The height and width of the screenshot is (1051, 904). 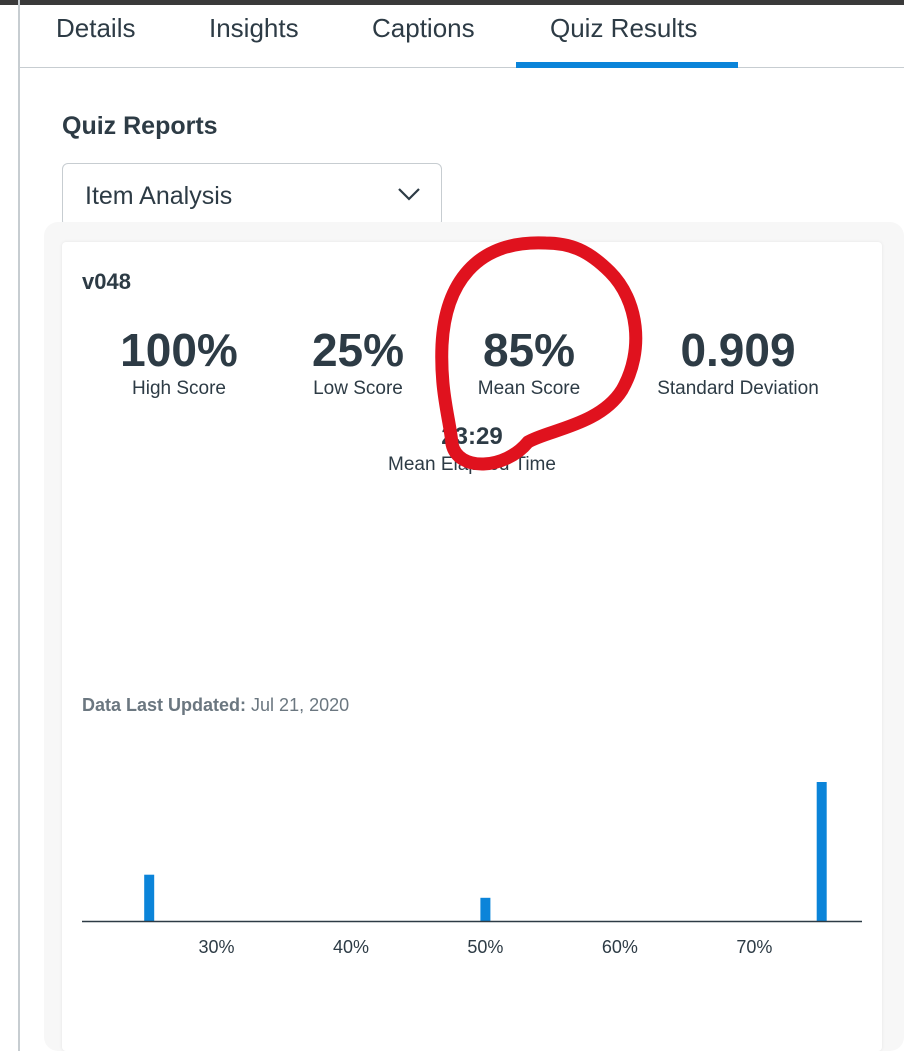 What do you see at coordinates (754, 947) in the screenshot?
I see `x-tick-label: 70%` at bounding box center [754, 947].